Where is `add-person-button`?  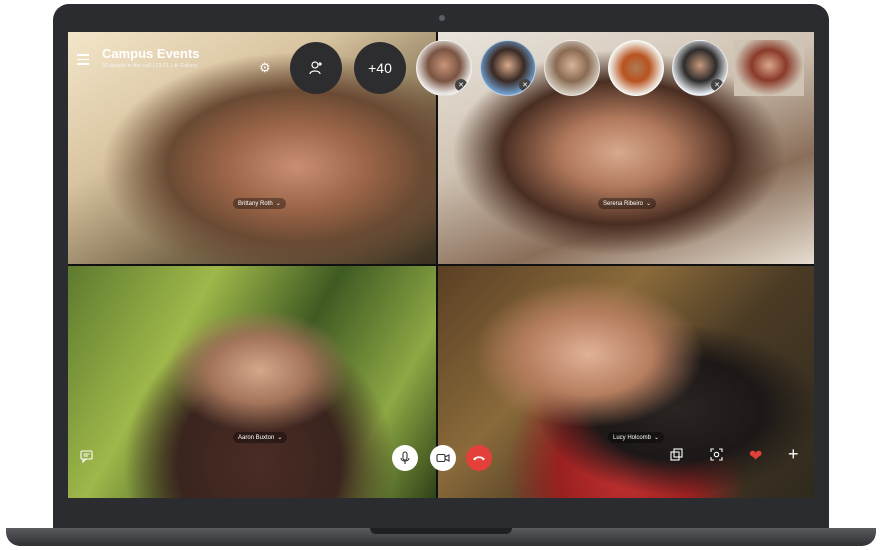
add-person-button is located at coordinates (316, 68).